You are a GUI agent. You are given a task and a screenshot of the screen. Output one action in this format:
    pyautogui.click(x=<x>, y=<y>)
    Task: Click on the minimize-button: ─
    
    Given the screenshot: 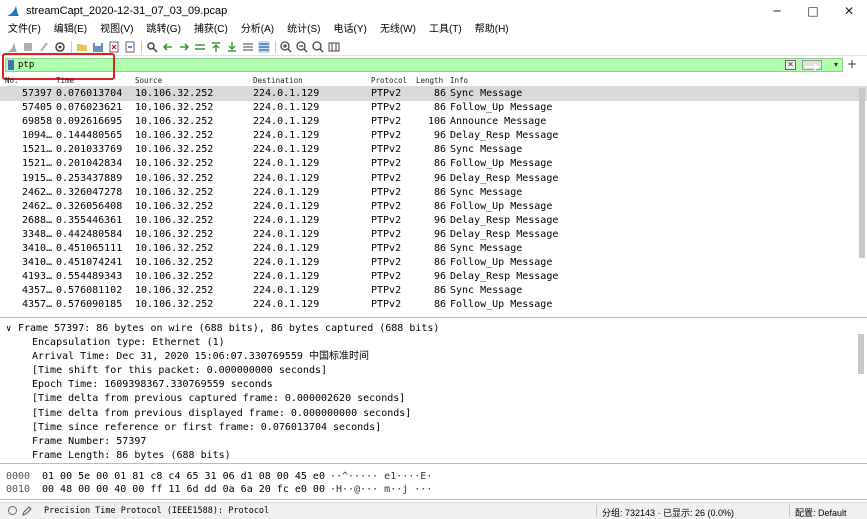 What is the action you would take?
    pyautogui.click(x=777, y=11)
    